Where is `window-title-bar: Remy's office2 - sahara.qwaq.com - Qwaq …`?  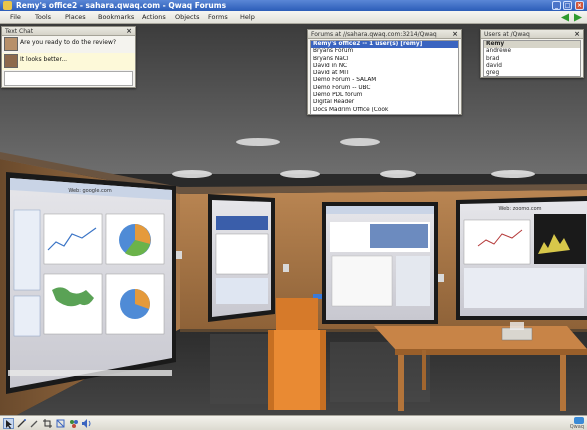 window-title-bar: Remy's office2 - sahara.qwaq.com - Qwaq … is located at coordinates (293, 5).